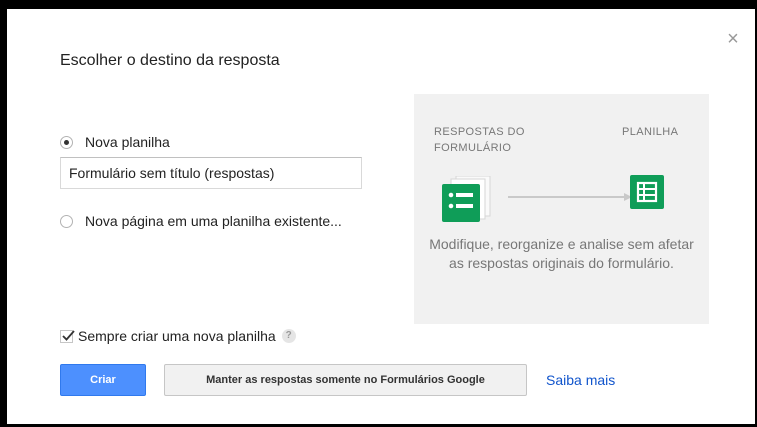 The width and height of the screenshot is (757, 427). What do you see at coordinates (127, 142) in the screenshot?
I see `new-sheet-label: Nova planilha` at bounding box center [127, 142].